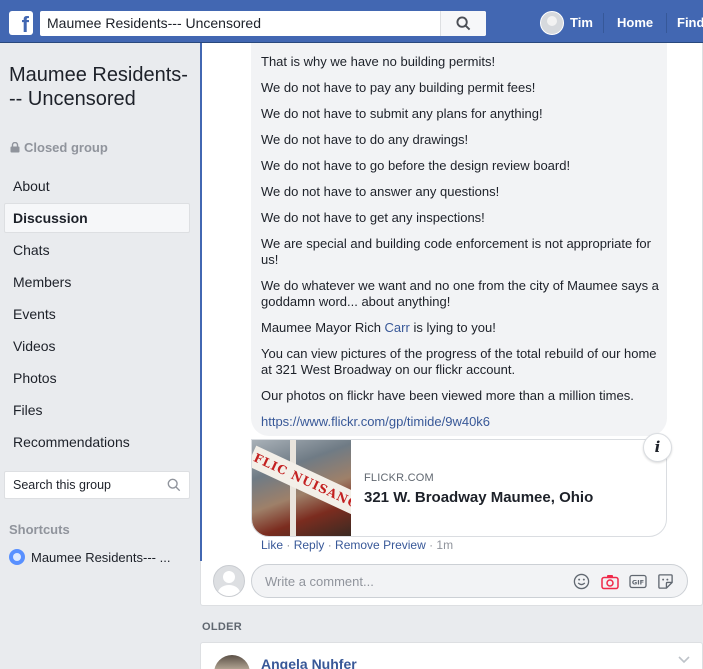  Describe the element at coordinates (17, 557) in the screenshot. I see `group-icon` at that location.